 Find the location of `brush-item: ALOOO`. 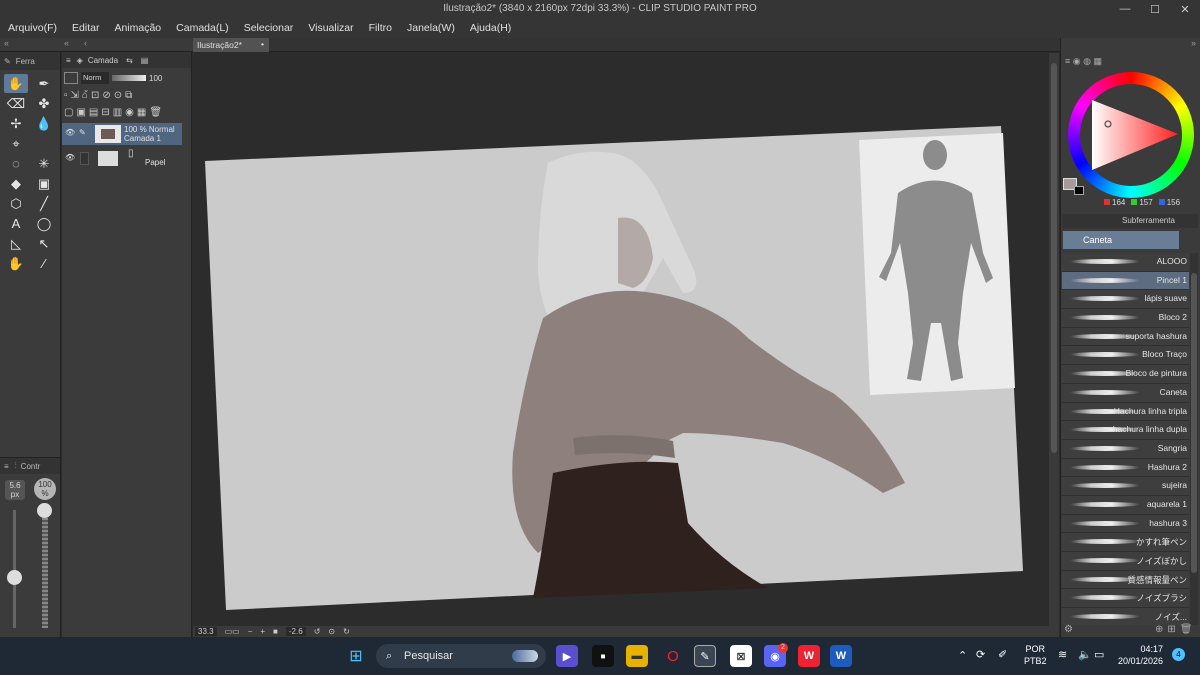

brush-item: ALOOO is located at coordinates (1125, 262).